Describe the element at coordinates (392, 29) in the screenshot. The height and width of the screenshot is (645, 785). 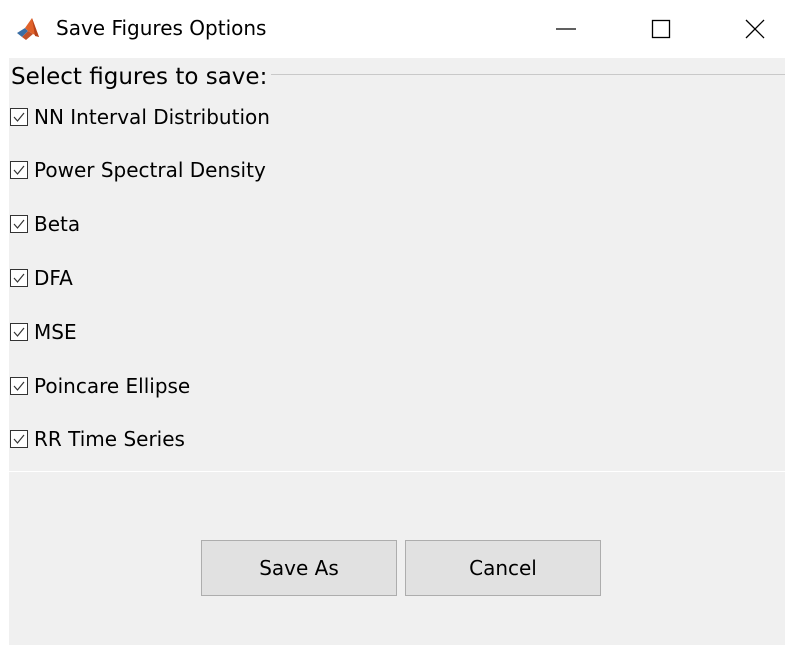
I see `title-bar: Save Figures Options` at that location.